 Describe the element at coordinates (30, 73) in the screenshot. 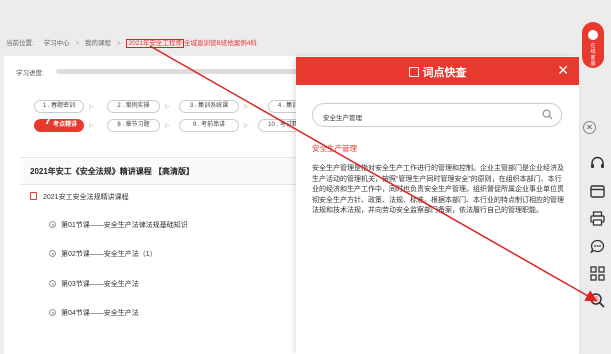

I see `progress-label: 学习进度:` at that location.